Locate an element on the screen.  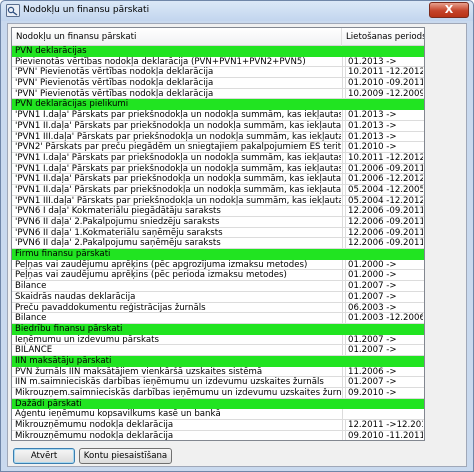
table-row: BILANCE 01.2007 -> is located at coordinates (218, 350).